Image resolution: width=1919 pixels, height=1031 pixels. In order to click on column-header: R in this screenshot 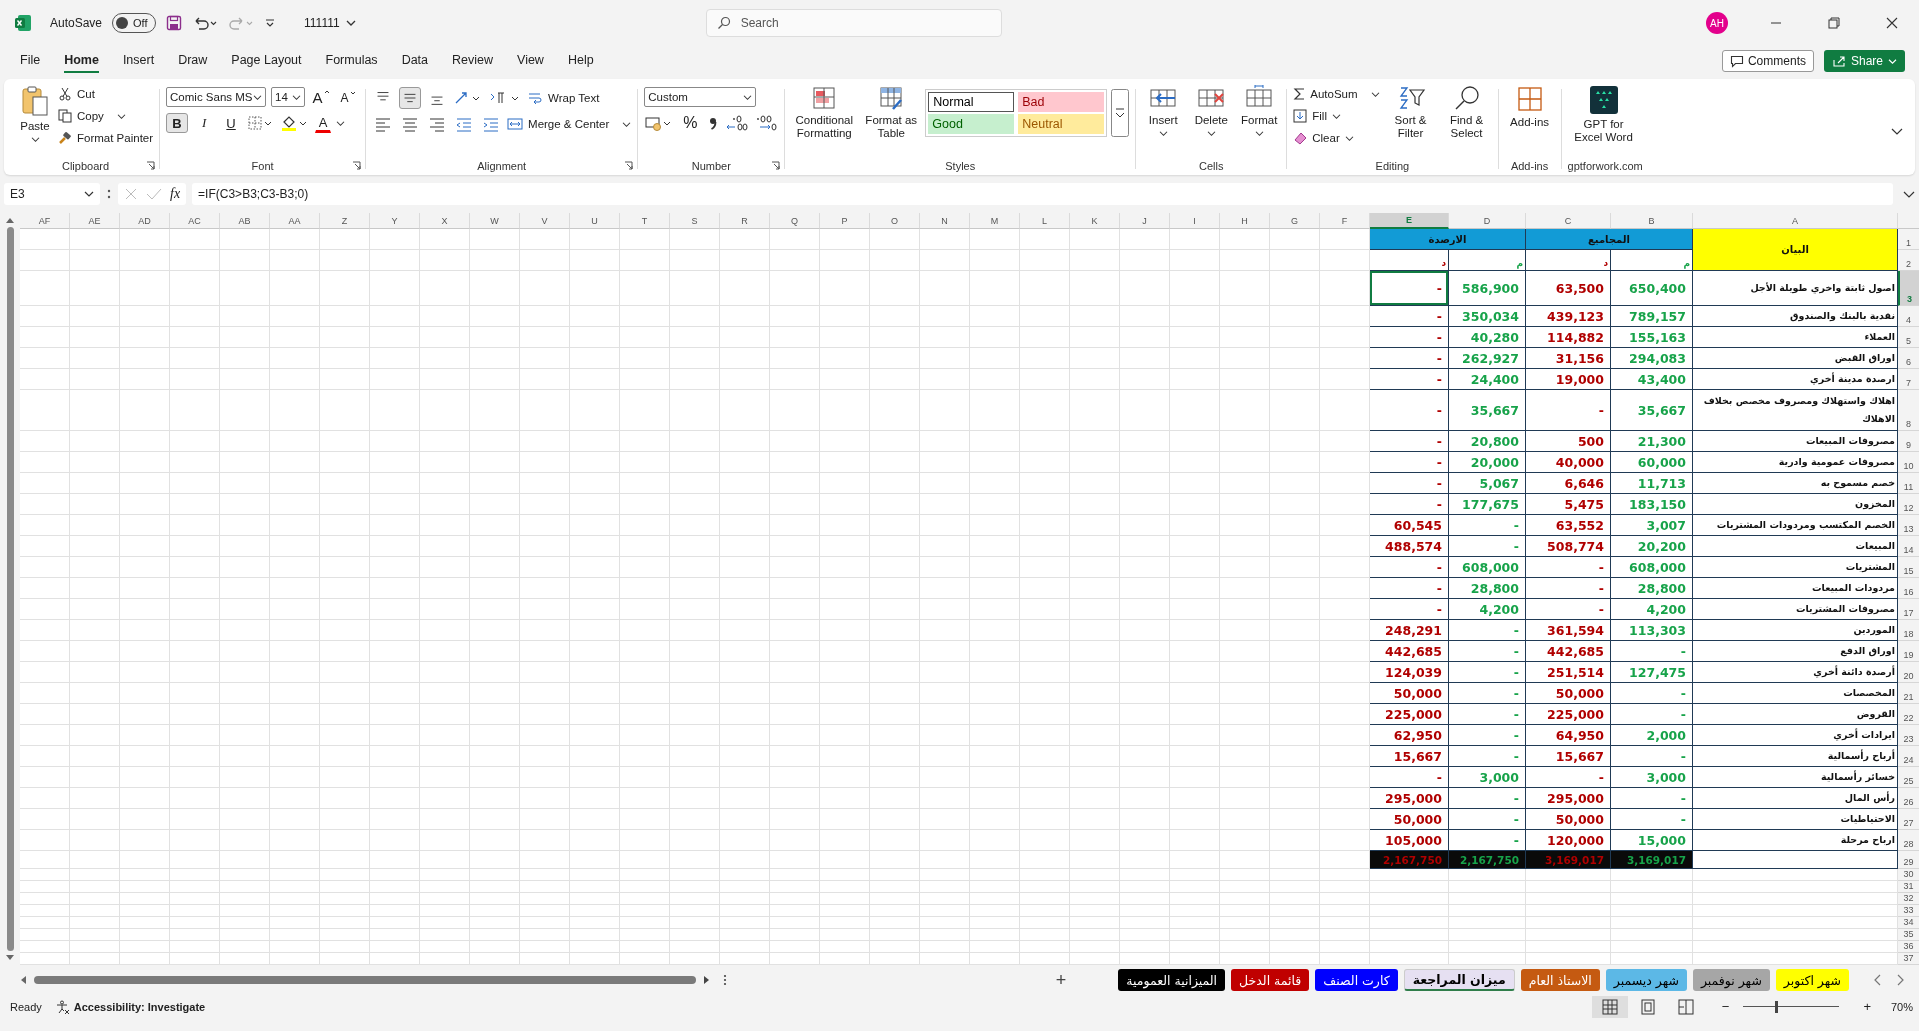, I will do `click(745, 221)`.